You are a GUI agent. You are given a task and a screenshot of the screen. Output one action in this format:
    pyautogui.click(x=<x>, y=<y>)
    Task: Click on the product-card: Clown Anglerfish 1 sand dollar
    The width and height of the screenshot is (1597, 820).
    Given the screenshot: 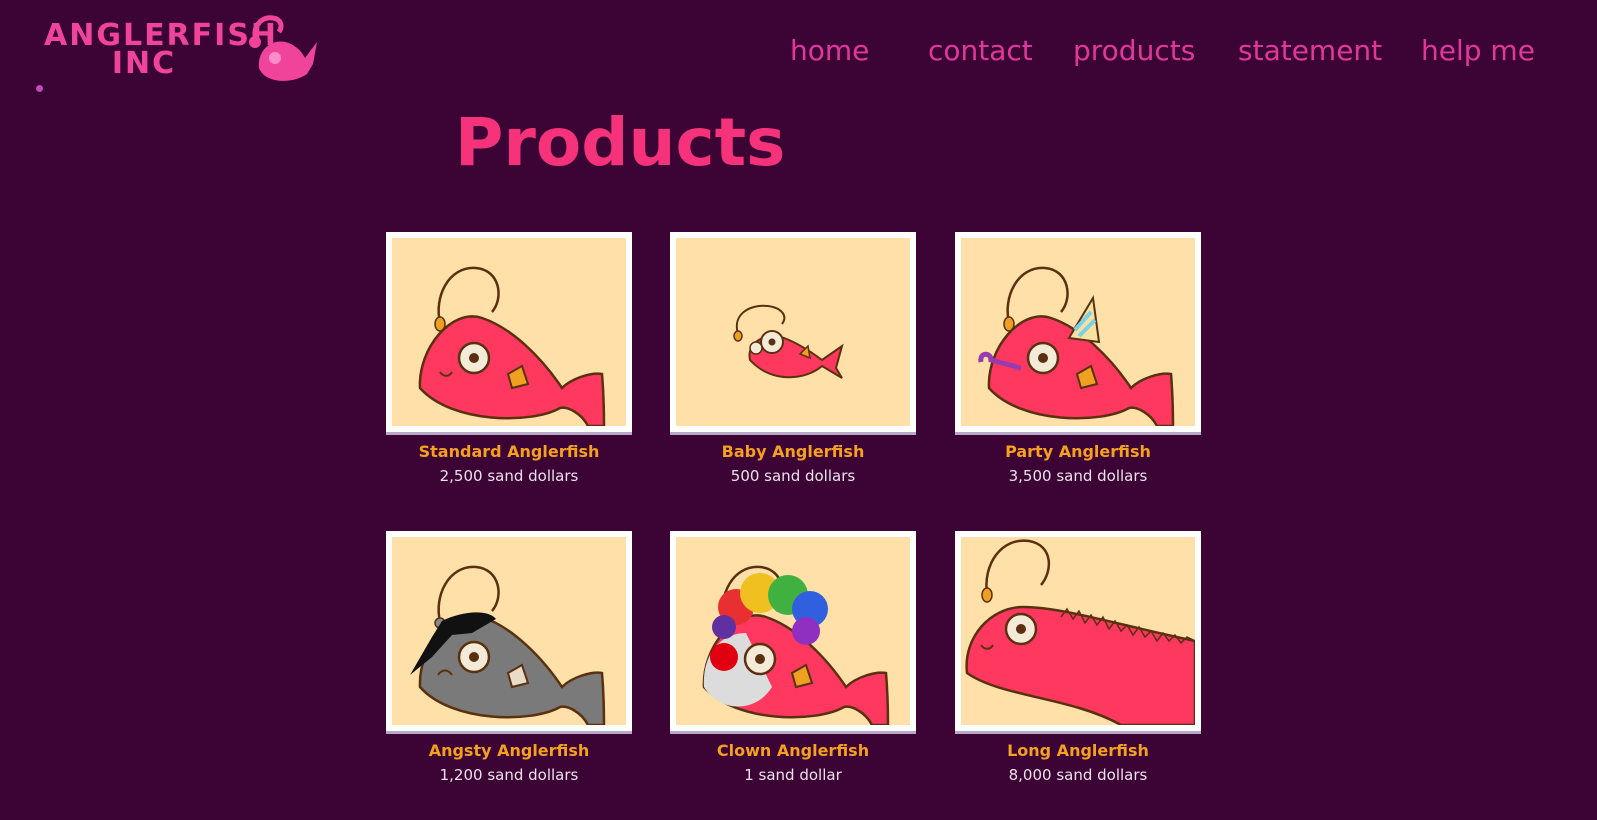 What is the action you would take?
    pyautogui.click(x=793, y=666)
    